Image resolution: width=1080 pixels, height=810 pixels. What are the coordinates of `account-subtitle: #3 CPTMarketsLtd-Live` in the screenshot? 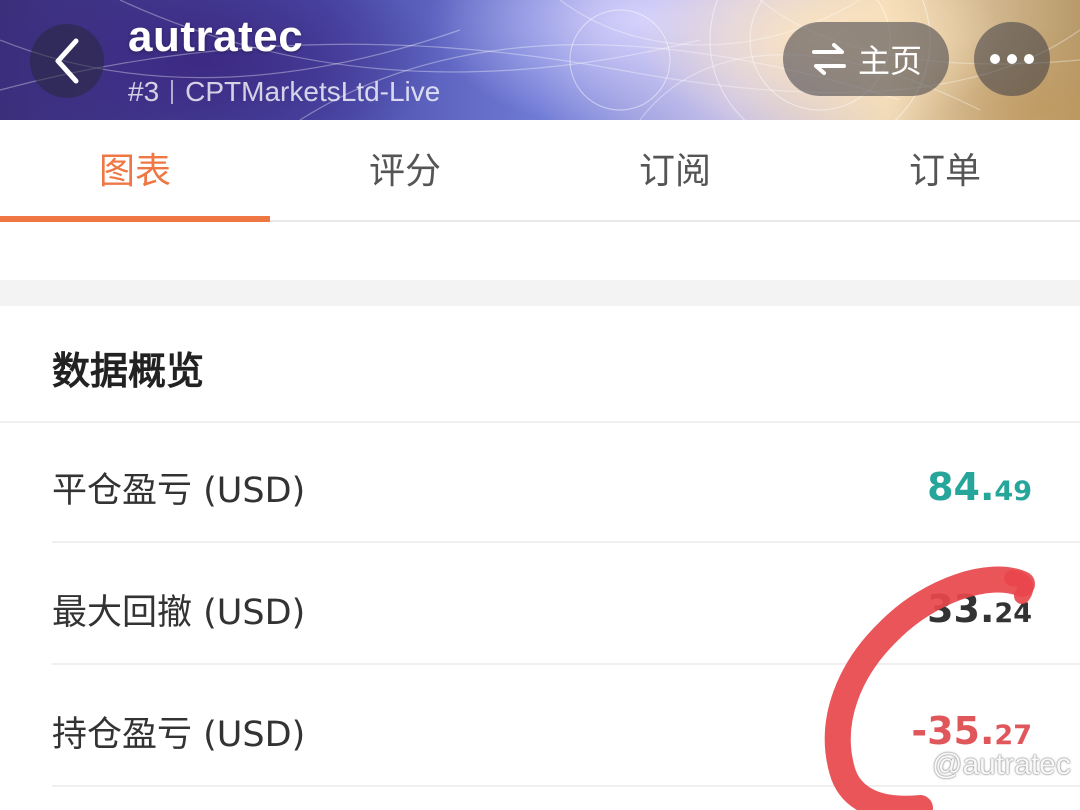 It's located at (284, 92).